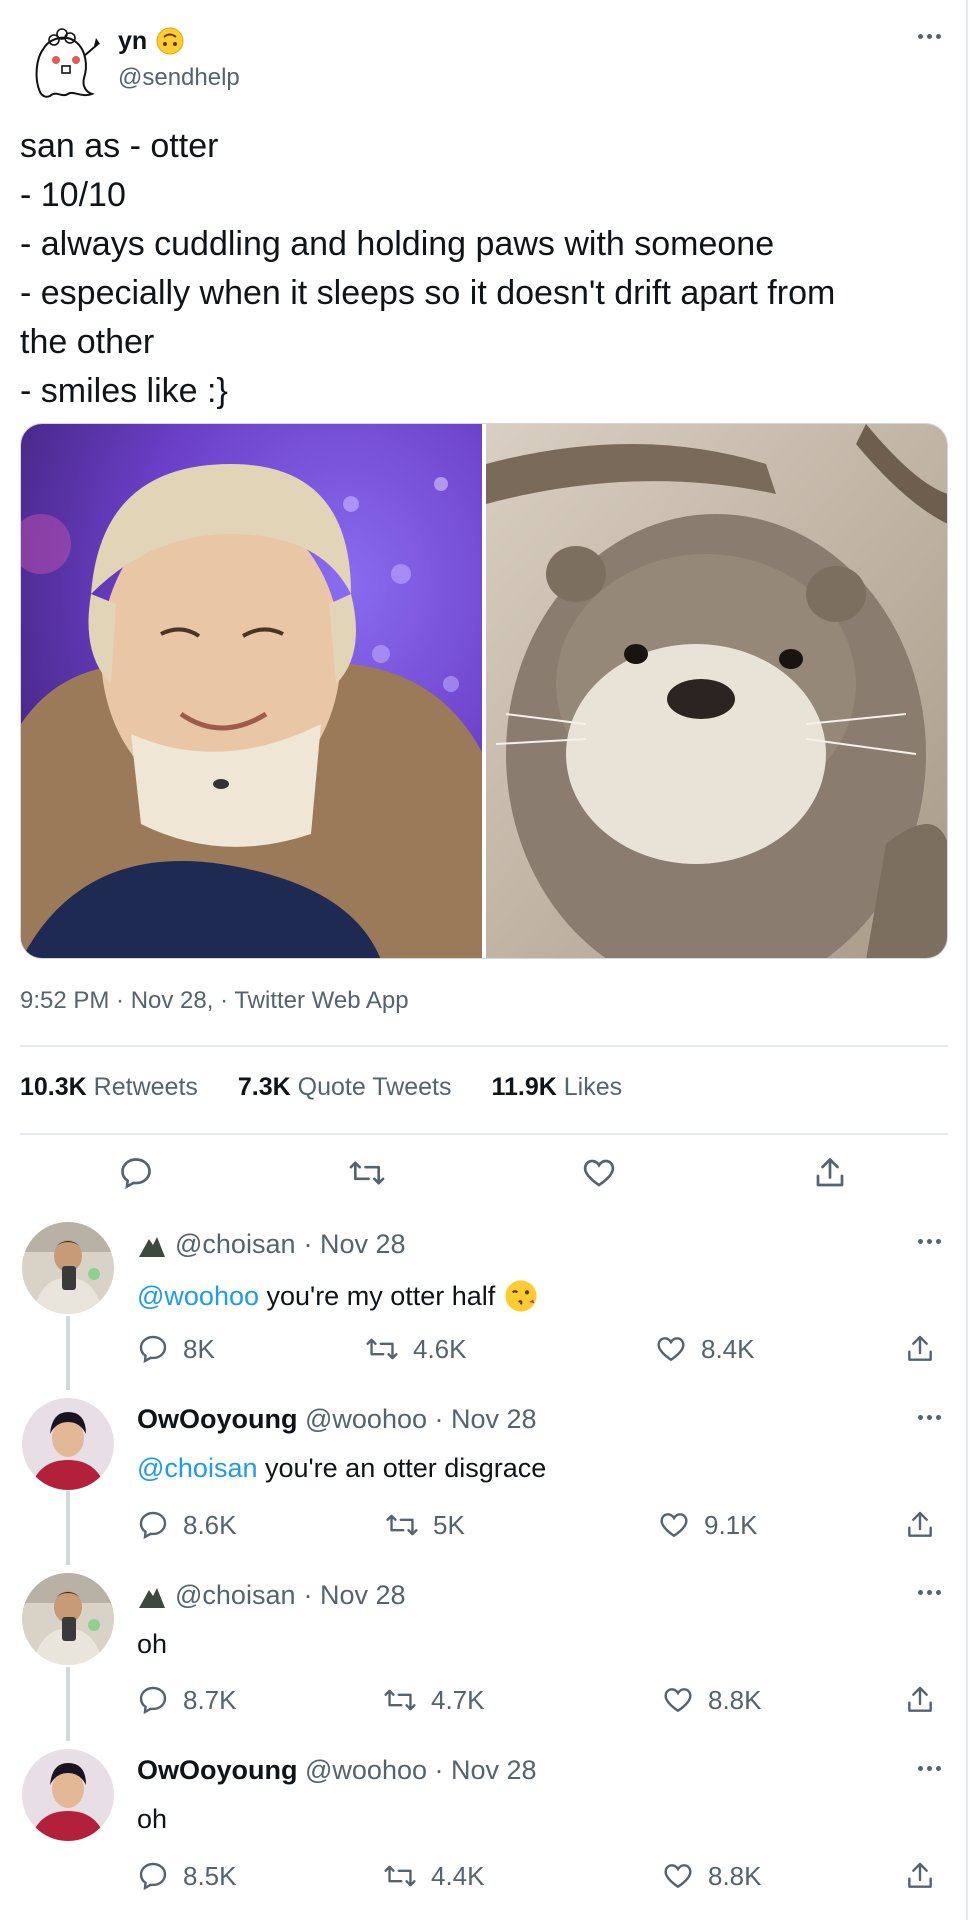 This screenshot has height=1920, width=970. Describe the element at coordinates (63, 59) in the screenshot. I see `author-avatar` at that location.